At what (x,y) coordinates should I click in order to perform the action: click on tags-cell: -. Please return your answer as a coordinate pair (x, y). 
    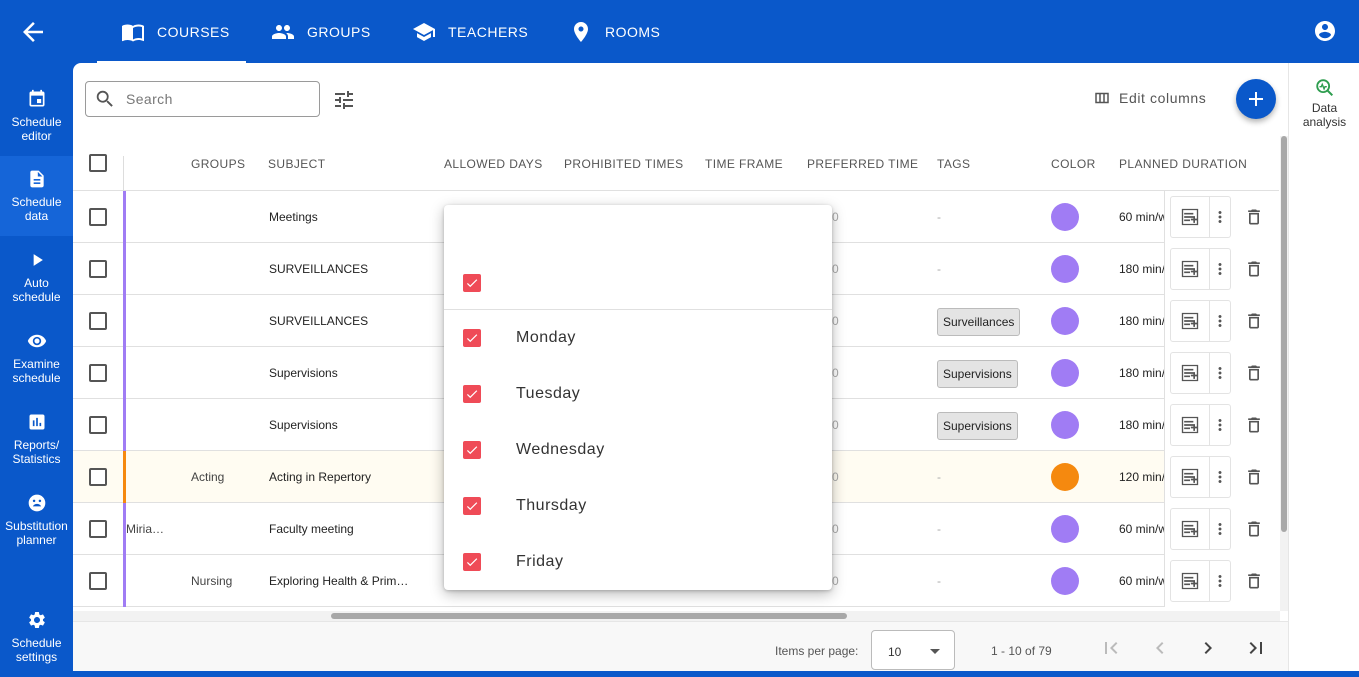
    Looking at the image, I should click on (939, 529).